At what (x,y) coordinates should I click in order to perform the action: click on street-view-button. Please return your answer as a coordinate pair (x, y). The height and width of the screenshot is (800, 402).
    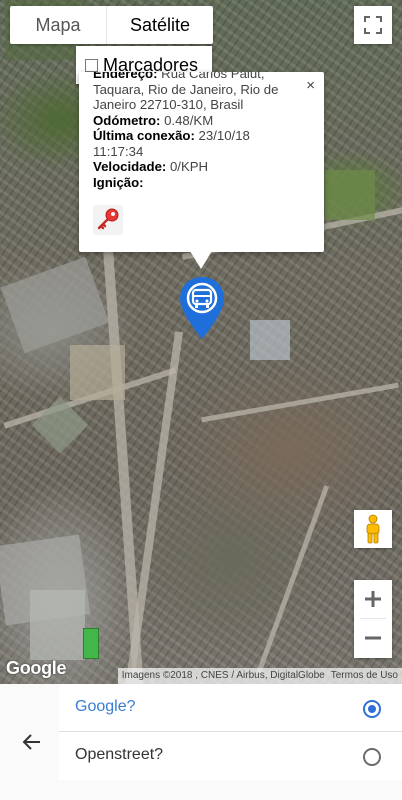
    Looking at the image, I should click on (373, 529).